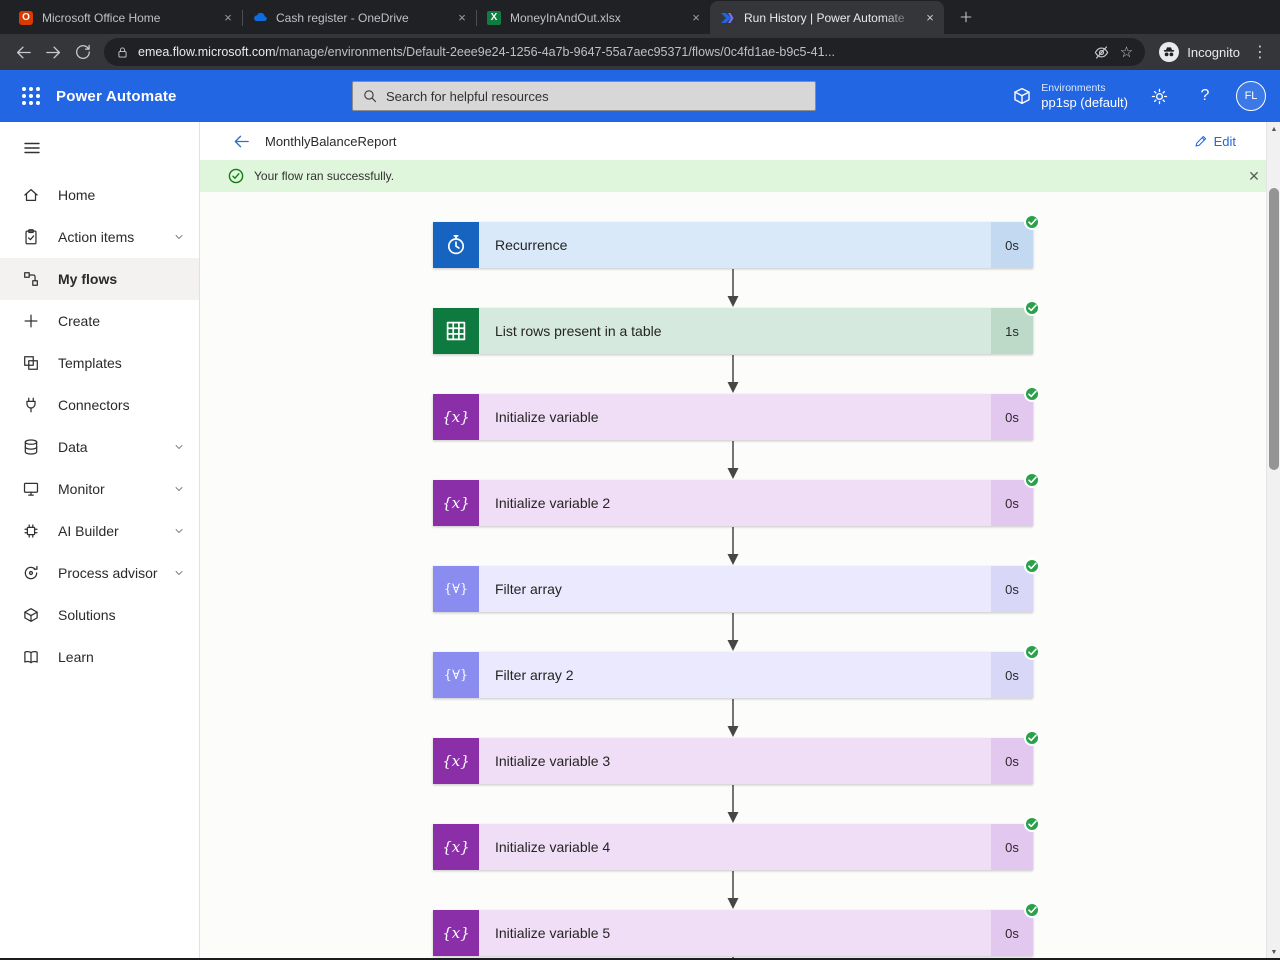 Image resolution: width=1280 pixels, height=960 pixels. I want to click on my-flows-icon, so click(32, 279).